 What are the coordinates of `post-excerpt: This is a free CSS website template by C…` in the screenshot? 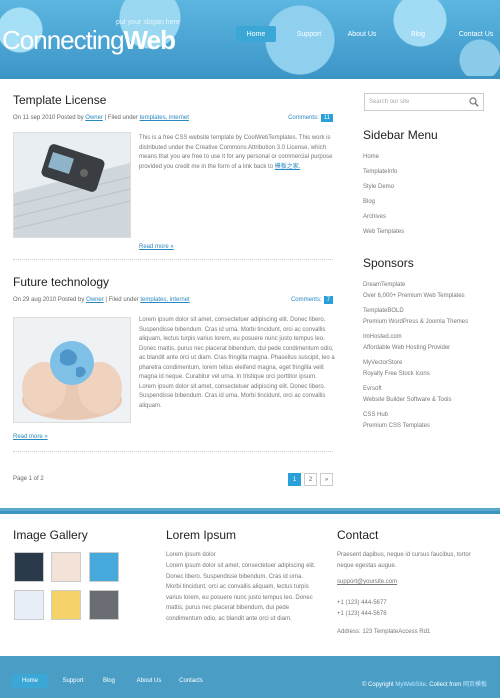 It's located at (237, 153).